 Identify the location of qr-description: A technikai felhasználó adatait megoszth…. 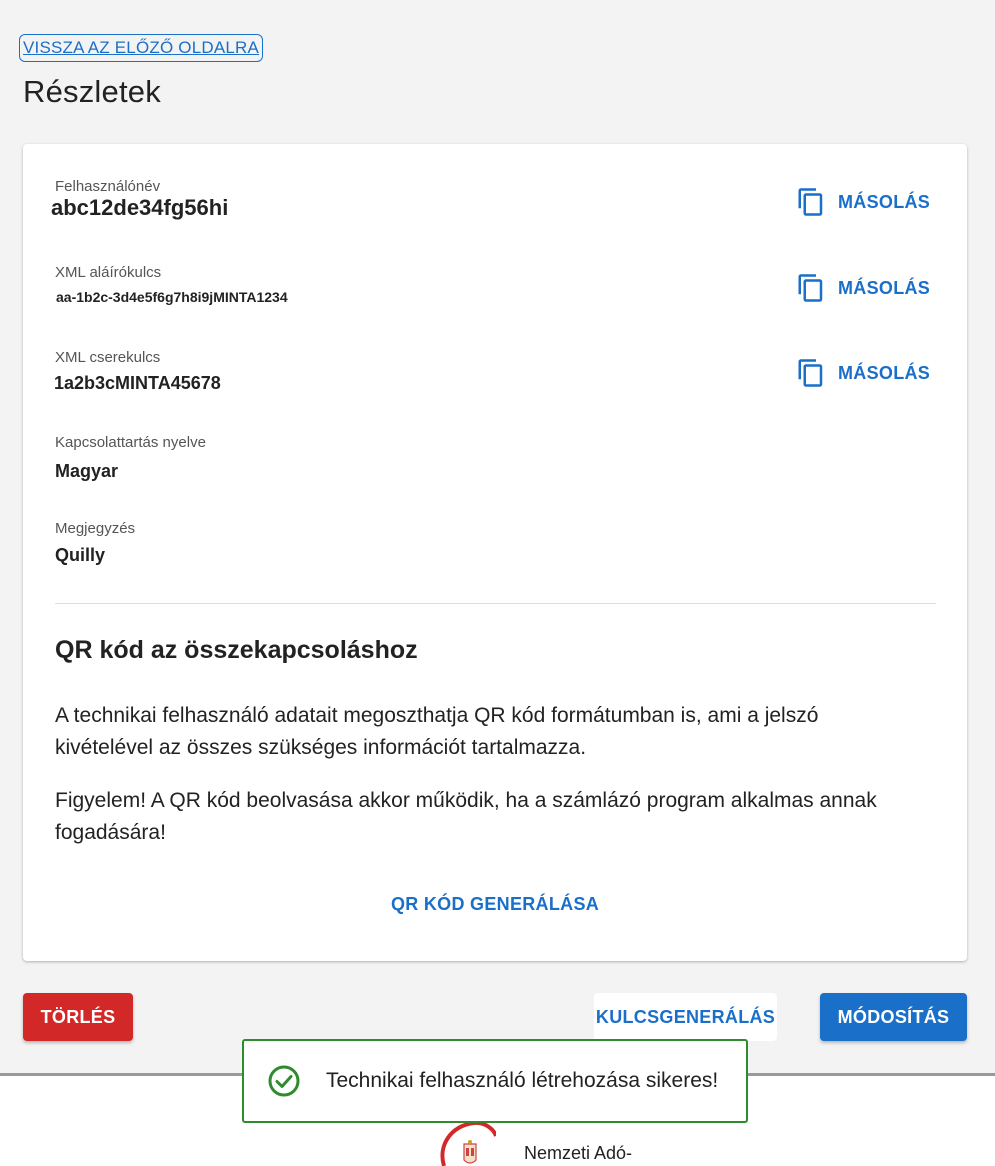
(437, 731).